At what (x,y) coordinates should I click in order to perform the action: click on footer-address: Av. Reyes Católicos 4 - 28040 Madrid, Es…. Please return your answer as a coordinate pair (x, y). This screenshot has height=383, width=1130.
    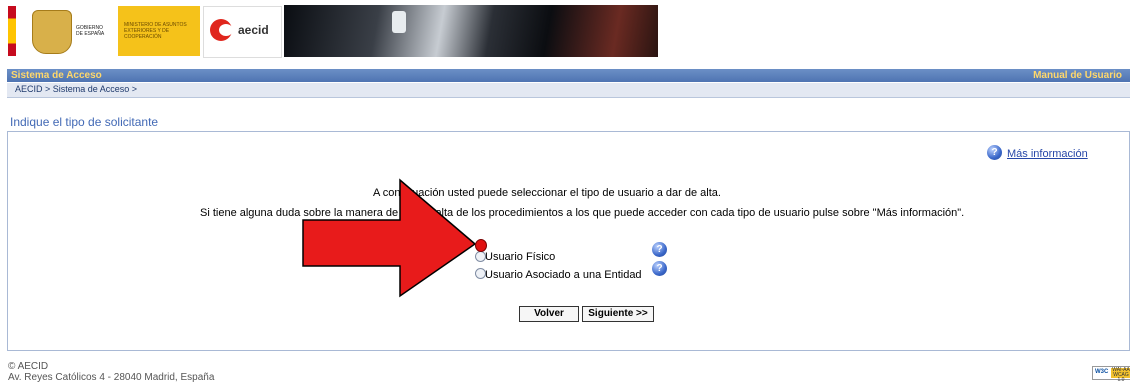
    Looking at the image, I should click on (111, 377).